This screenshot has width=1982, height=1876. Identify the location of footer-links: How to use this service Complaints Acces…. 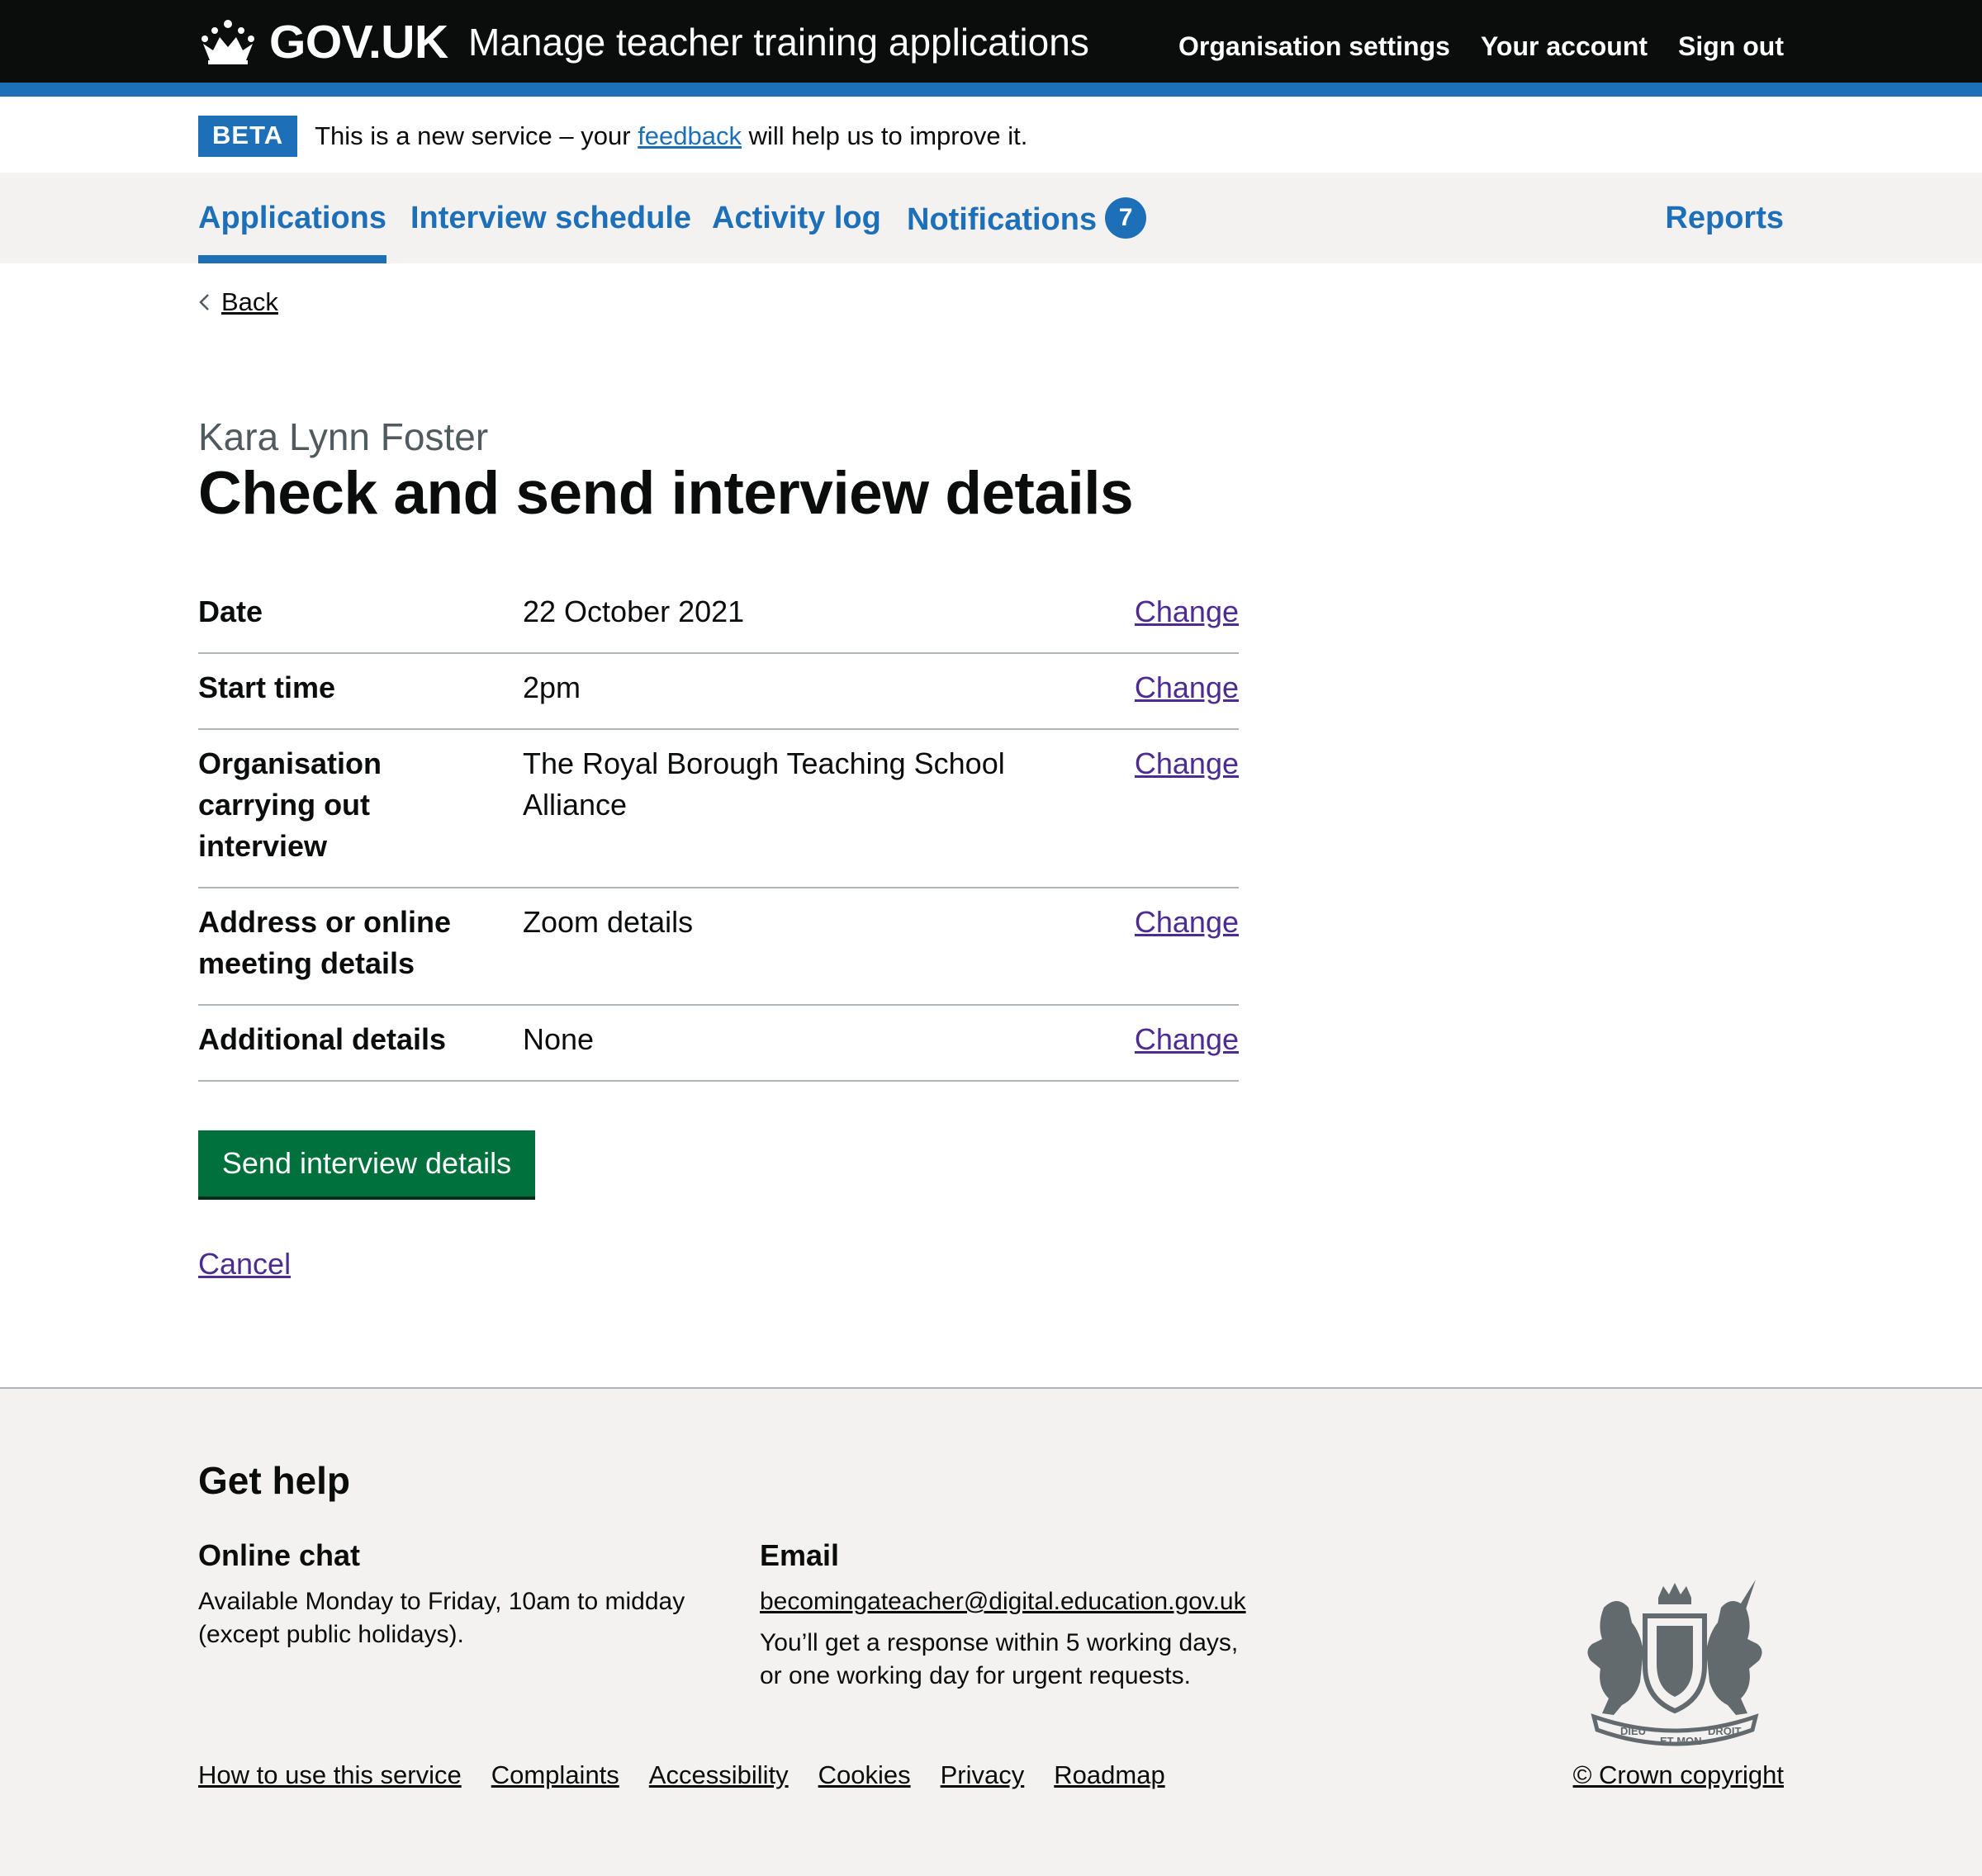
(681, 1775).